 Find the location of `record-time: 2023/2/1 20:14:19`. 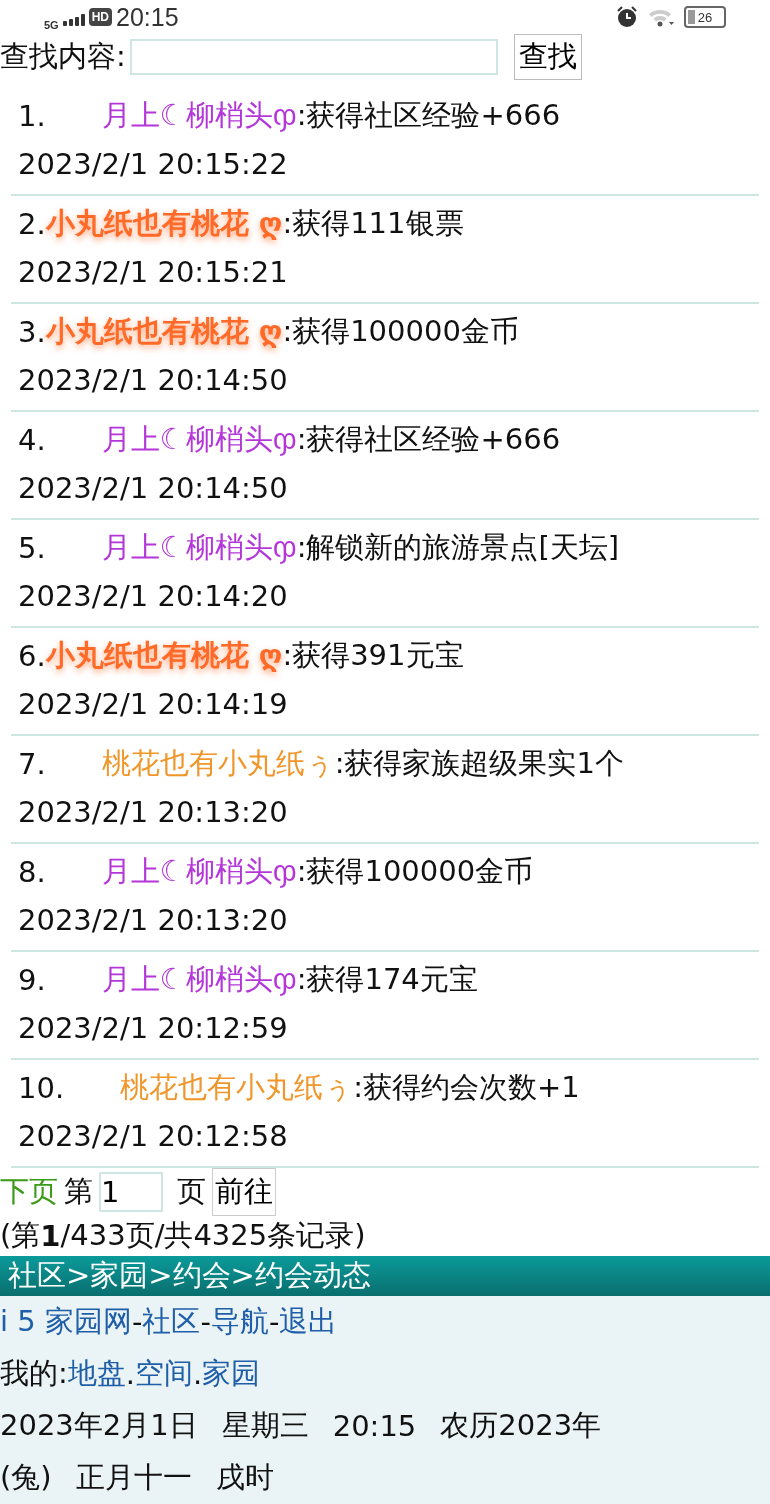

record-time: 2023/2/1 20:14:19 is located at coordinates (153, 704).